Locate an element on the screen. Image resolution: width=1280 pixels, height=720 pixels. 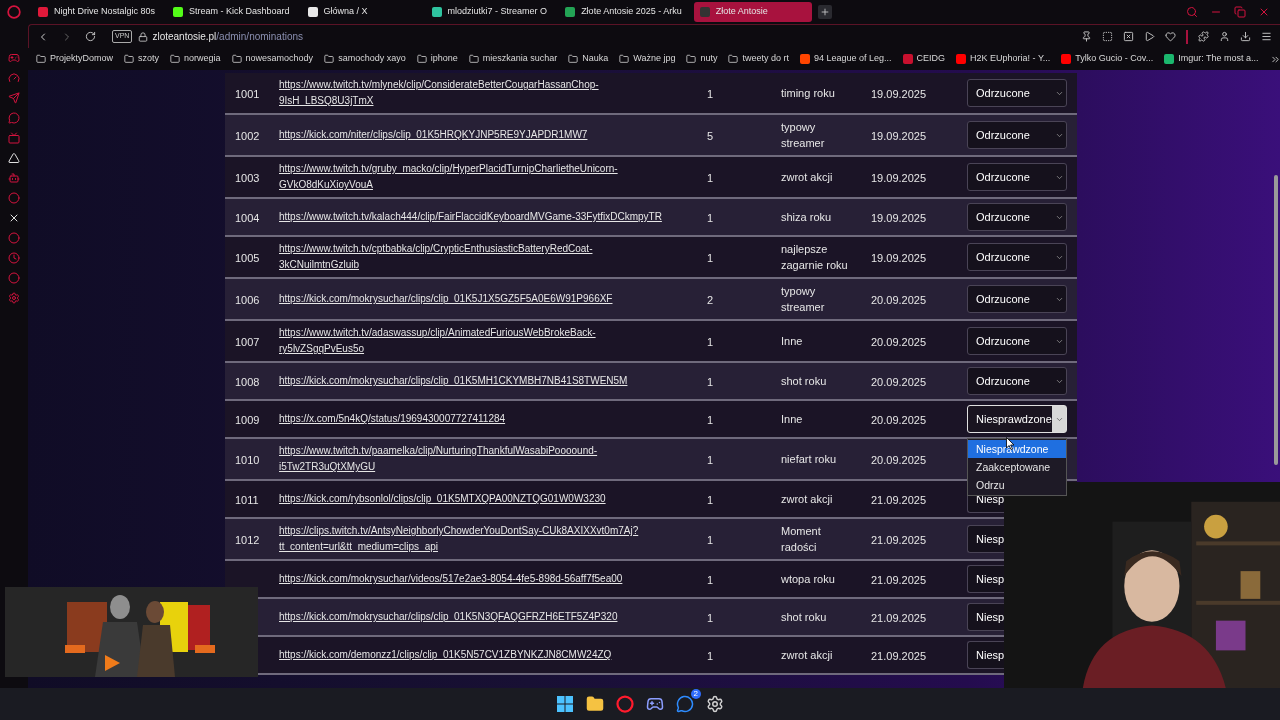
gauge-icon is located at coordinates (14, 78).